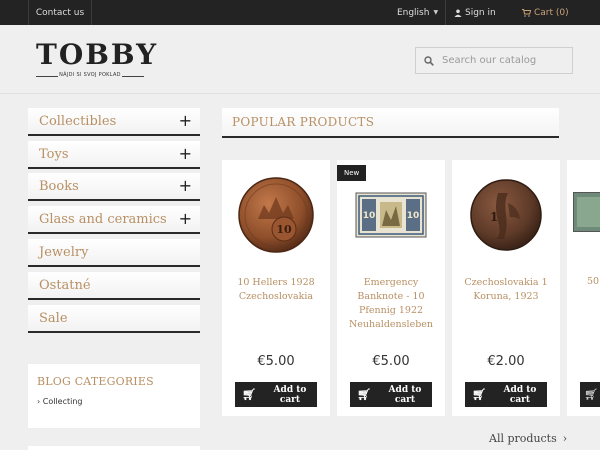  What do you see at coordinates (458, 13) in the screenshot?
I see `user-icon` at bounding box center [458, 13].